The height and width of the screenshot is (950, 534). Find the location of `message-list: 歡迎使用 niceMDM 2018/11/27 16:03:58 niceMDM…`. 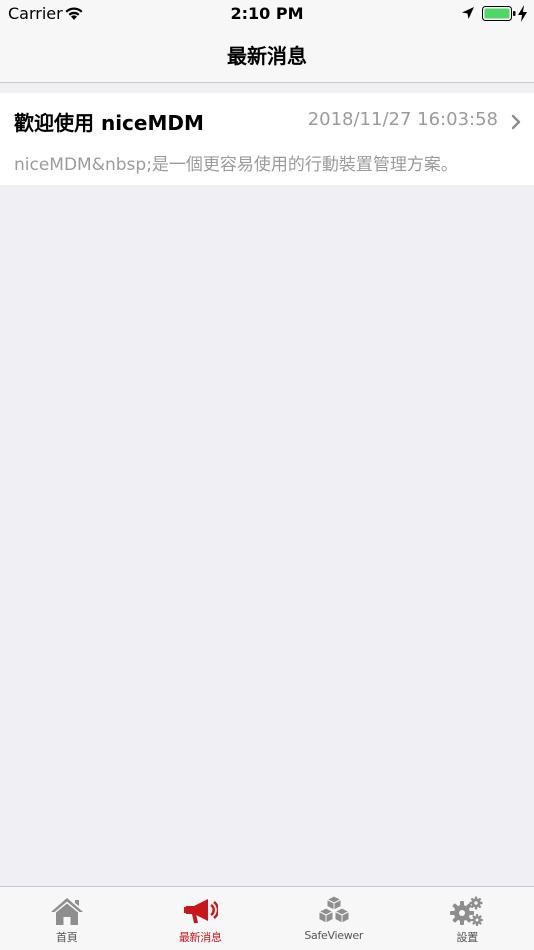

message-list: 歡迎使用 niceMDM 2018/11/27 16:03:58 niceMDM… is located at coordinates (267, 139).